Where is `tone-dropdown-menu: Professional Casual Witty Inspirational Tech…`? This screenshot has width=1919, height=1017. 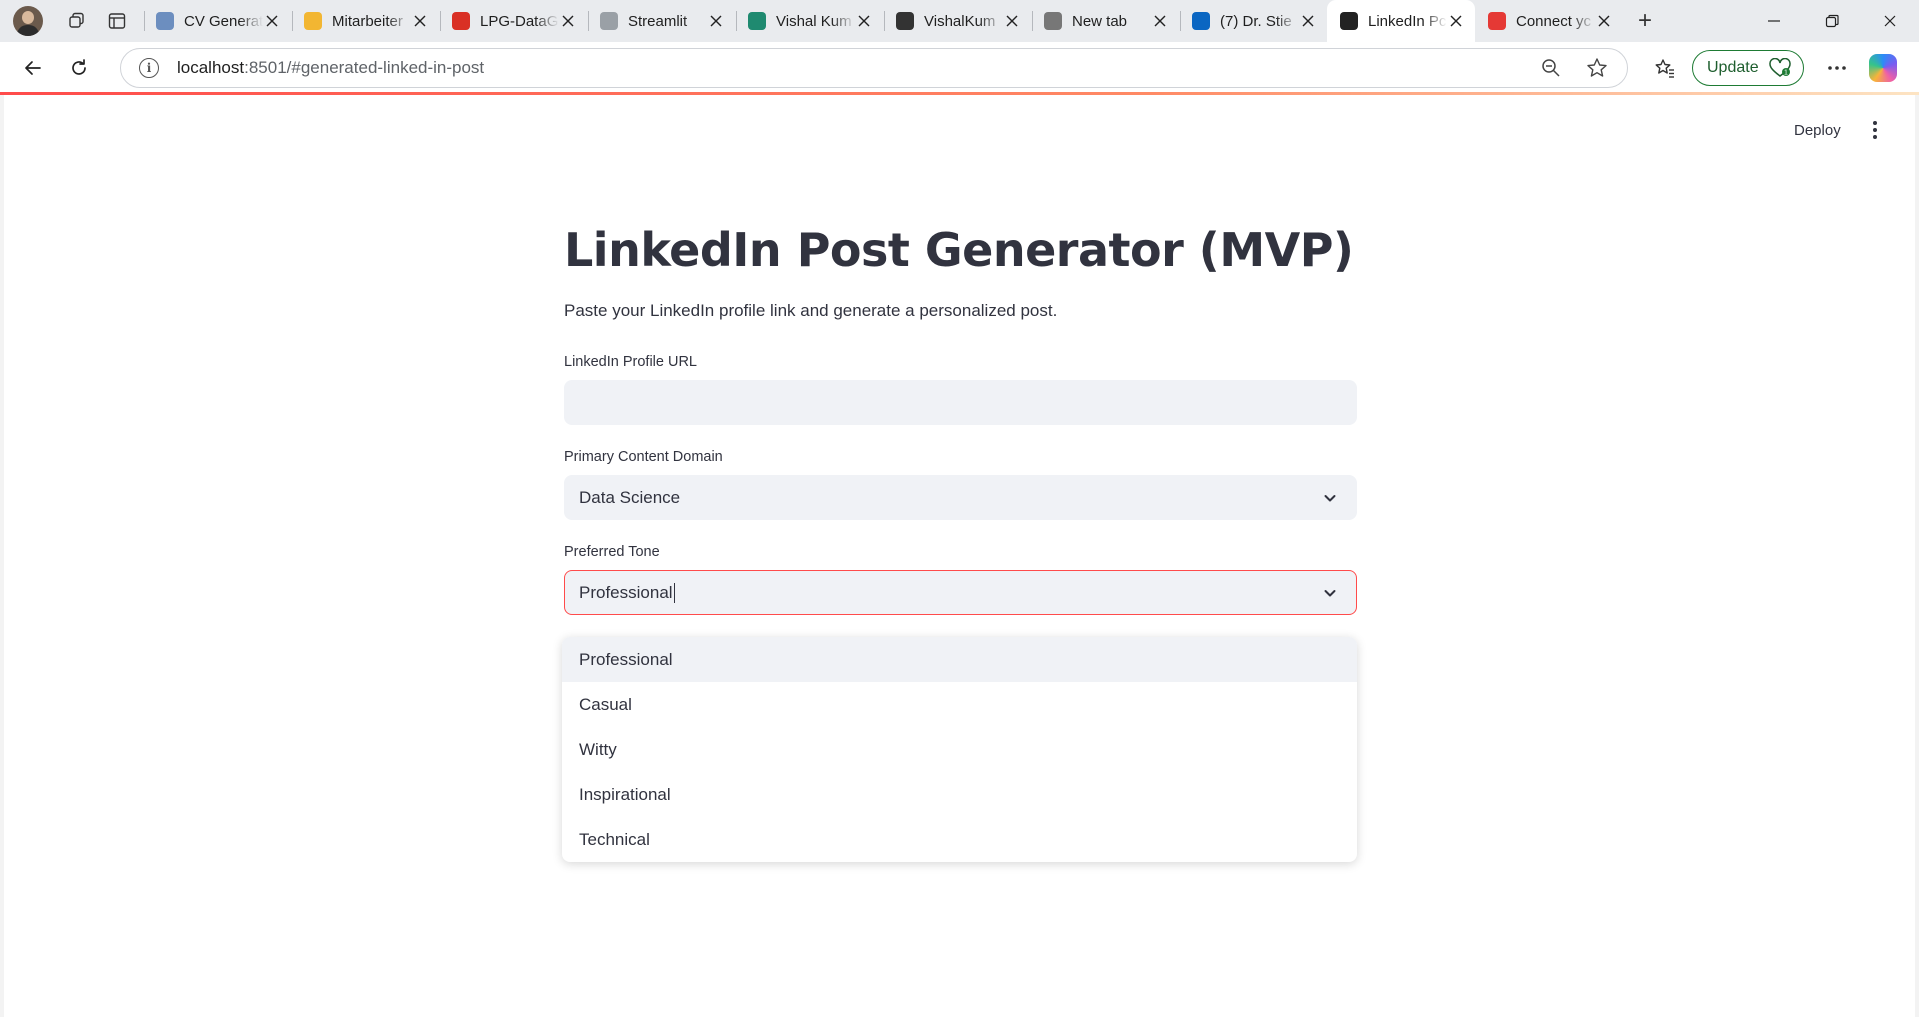 tone-dropdown-menu: Professional Casual Witty Inspirational Tech… is located at coordinates (959, 749).